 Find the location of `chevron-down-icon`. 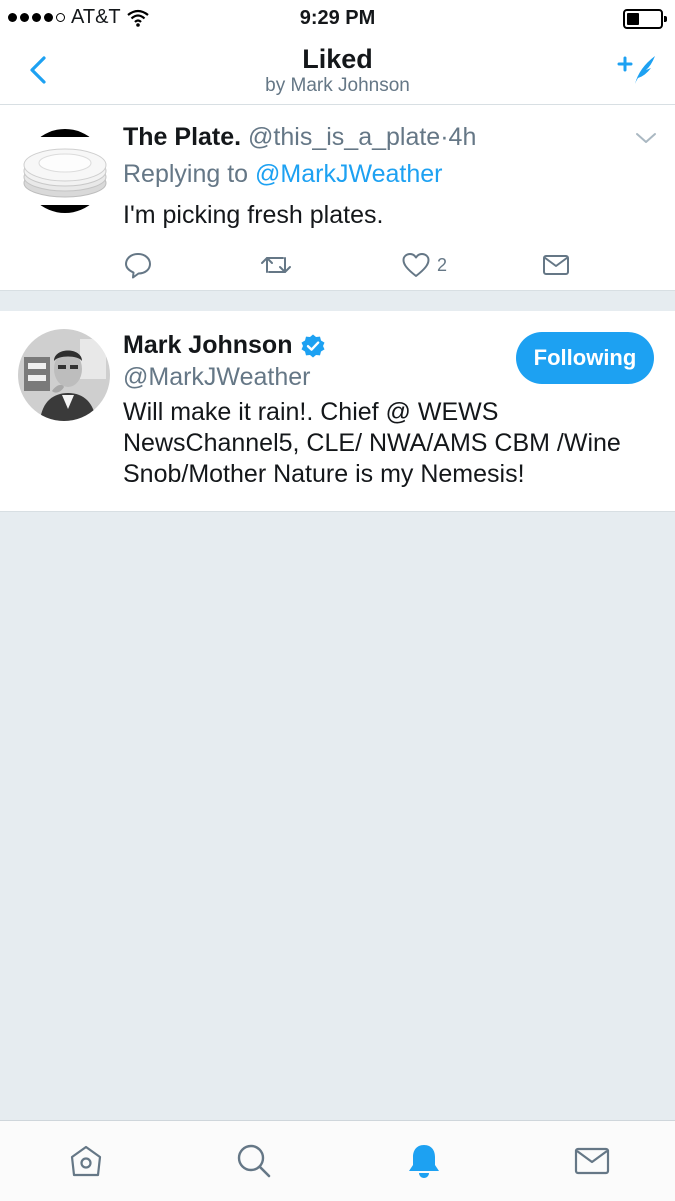

chevron-down-icon is located at coordinates (646, 138).